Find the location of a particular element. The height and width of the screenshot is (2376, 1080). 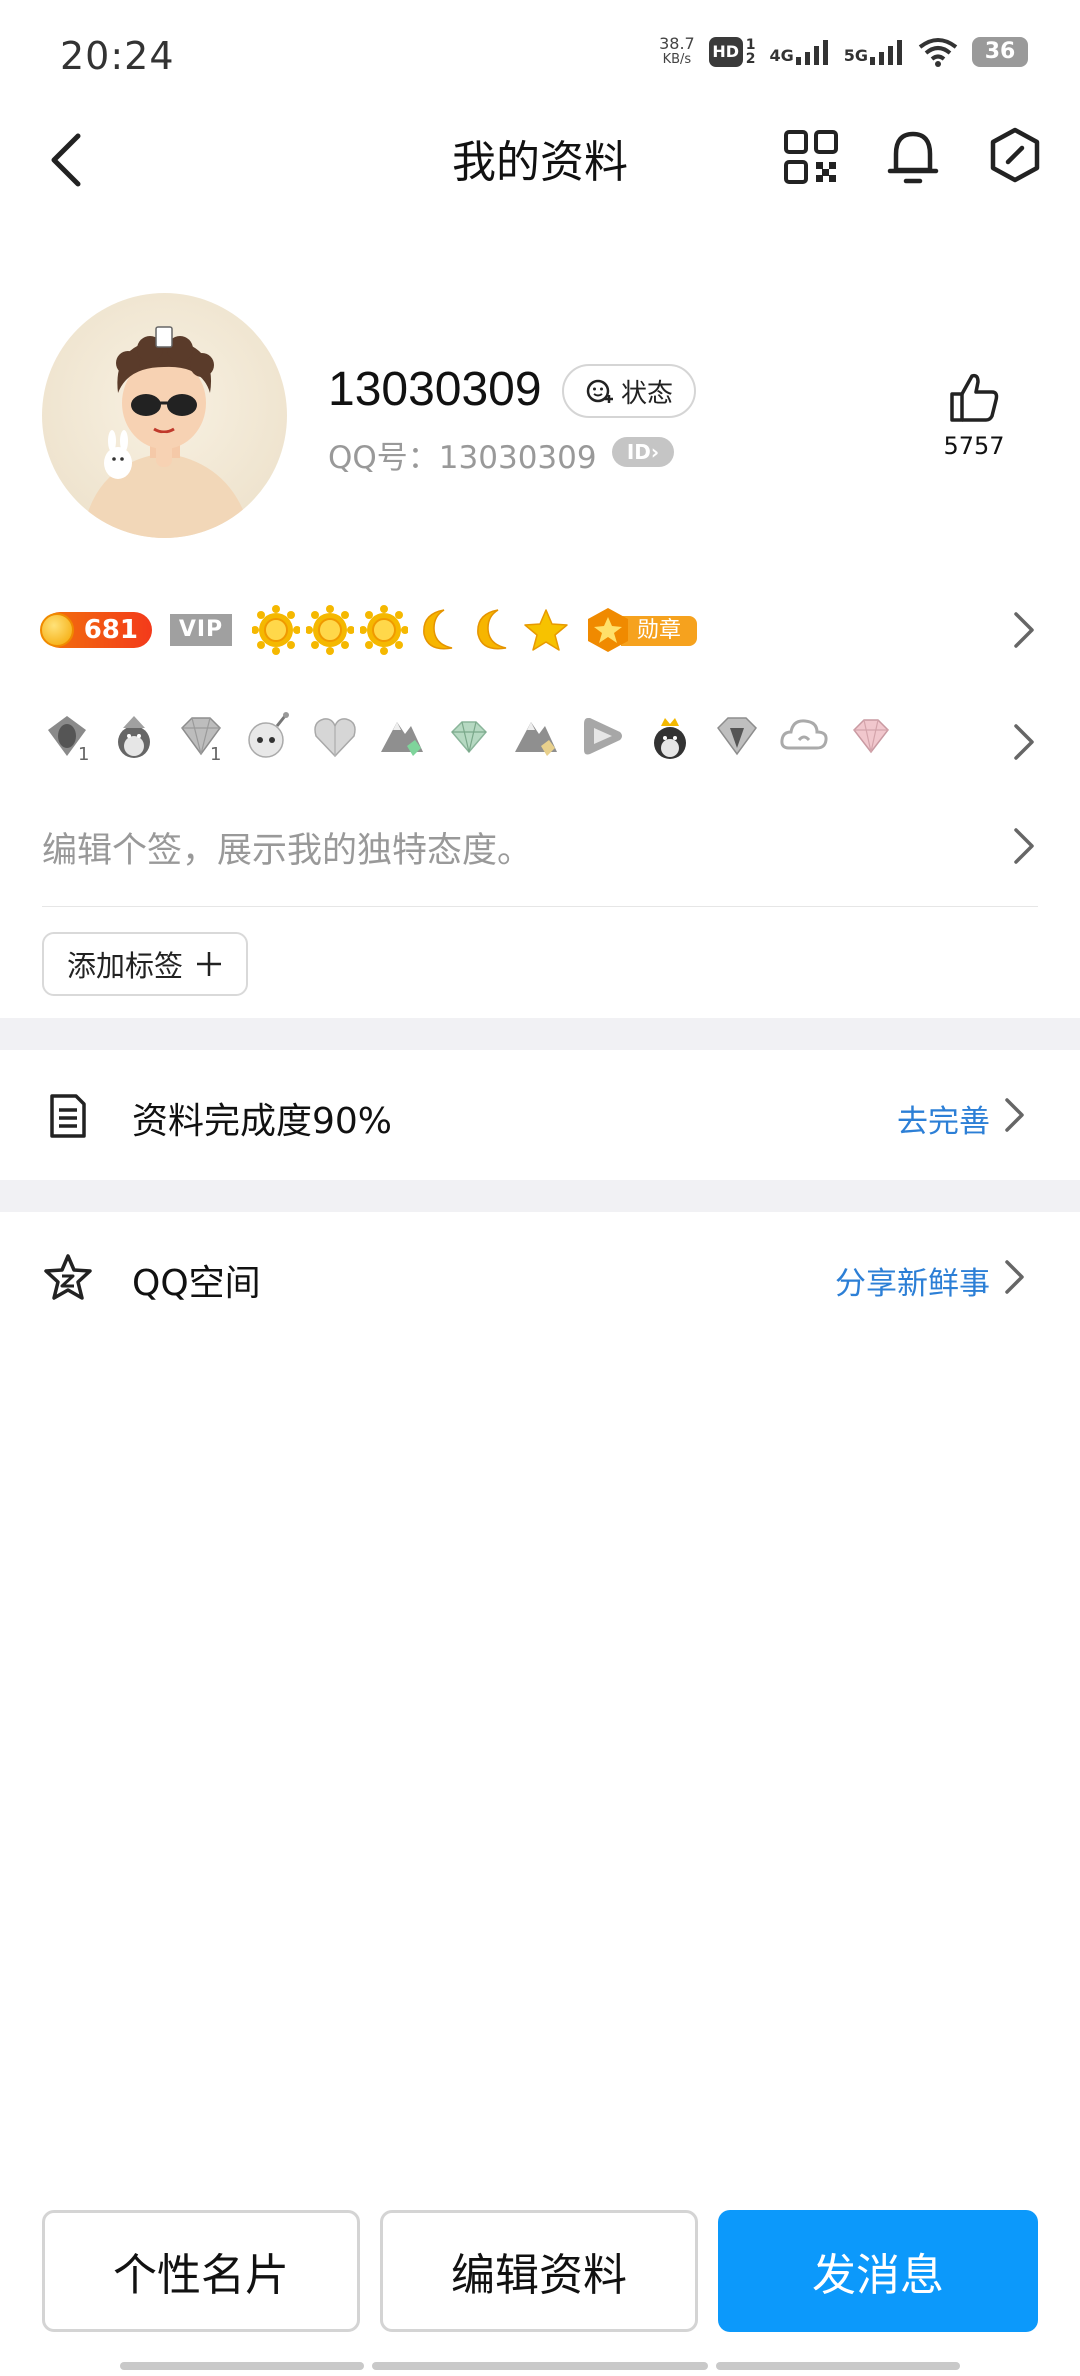

status-bar: 20:24 38.7 KB/s HD 1 2 4G 5G 36 is located at coordinates (540, 55).